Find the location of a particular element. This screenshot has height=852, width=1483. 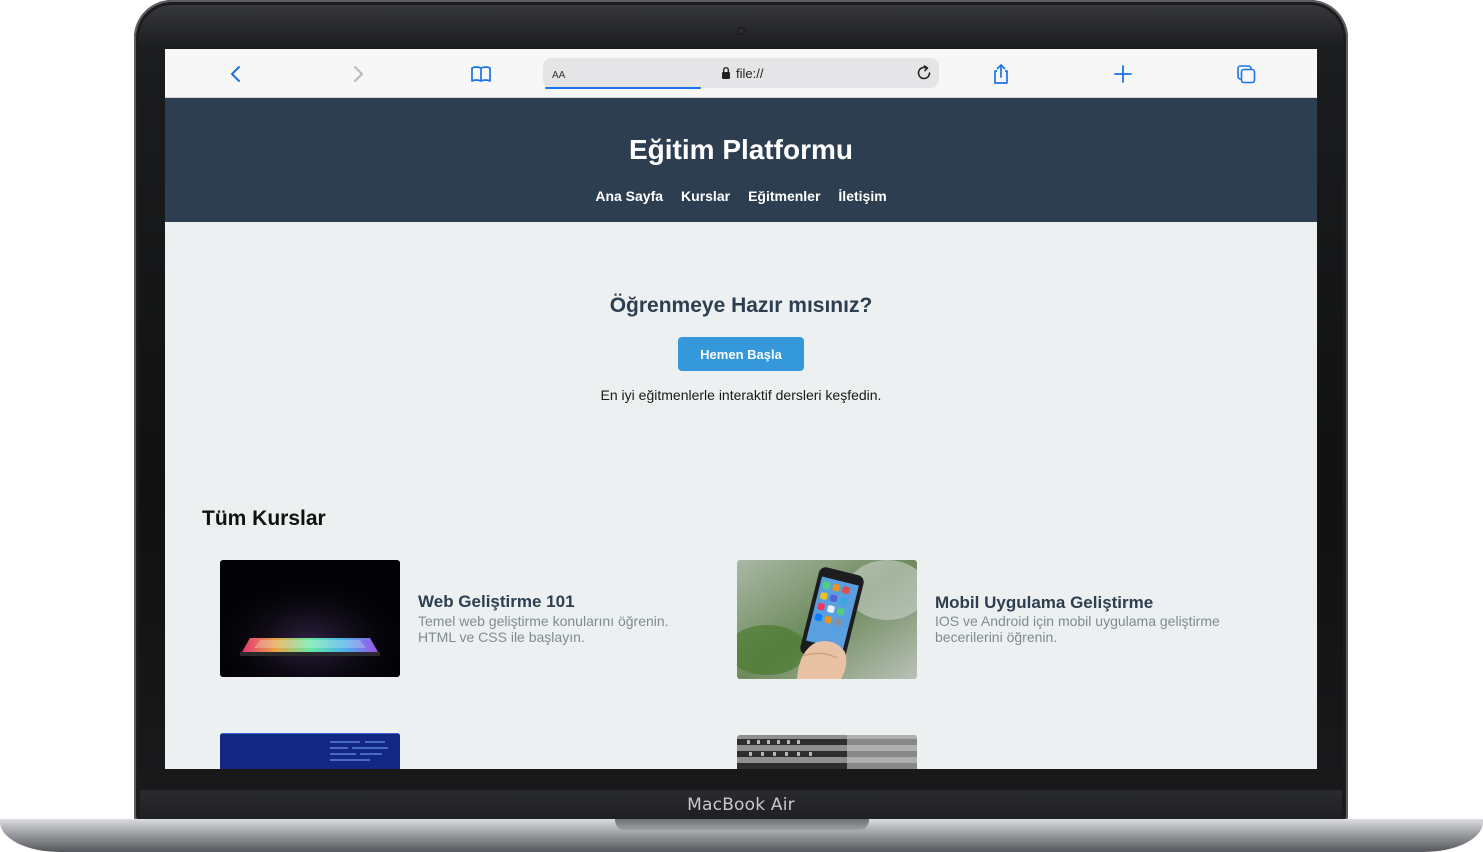

course-image-server is located at coordinates (827, 752).